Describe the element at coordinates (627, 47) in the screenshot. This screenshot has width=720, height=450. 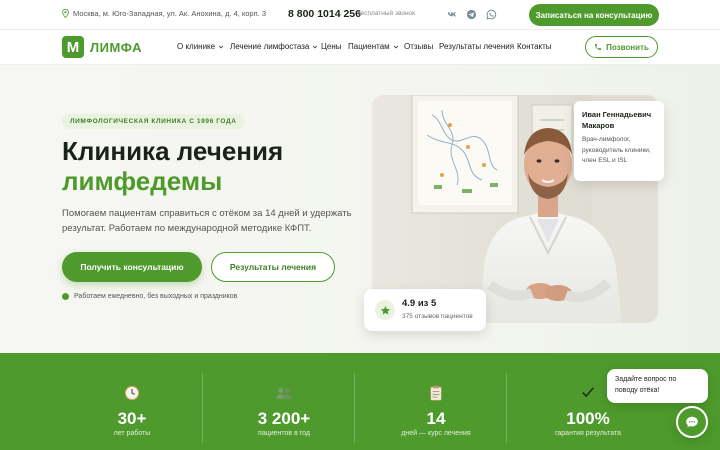
I see `call-button-label: Позвонить` at that location.